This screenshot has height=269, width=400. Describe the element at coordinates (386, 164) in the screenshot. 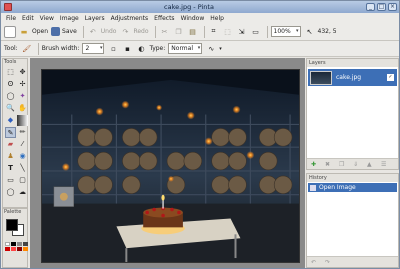

I see `layer-properties-icon: ☰` at that location.